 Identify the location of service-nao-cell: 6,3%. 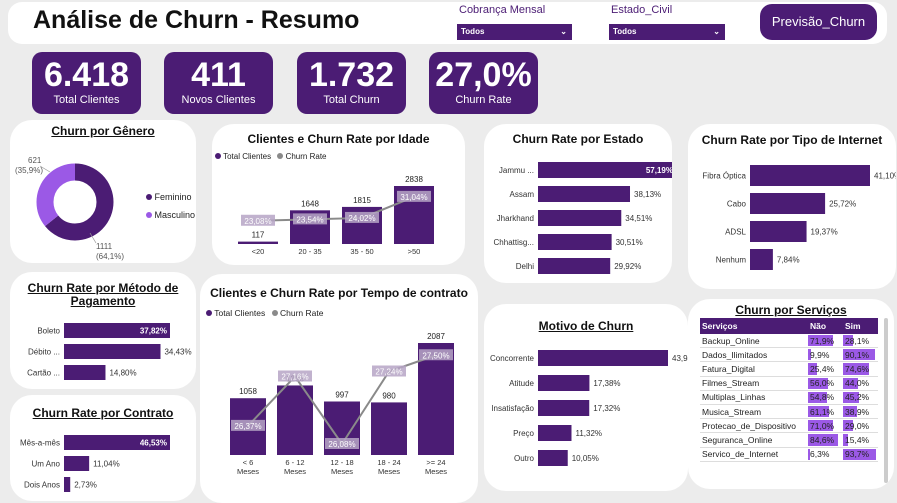
(825, 454).